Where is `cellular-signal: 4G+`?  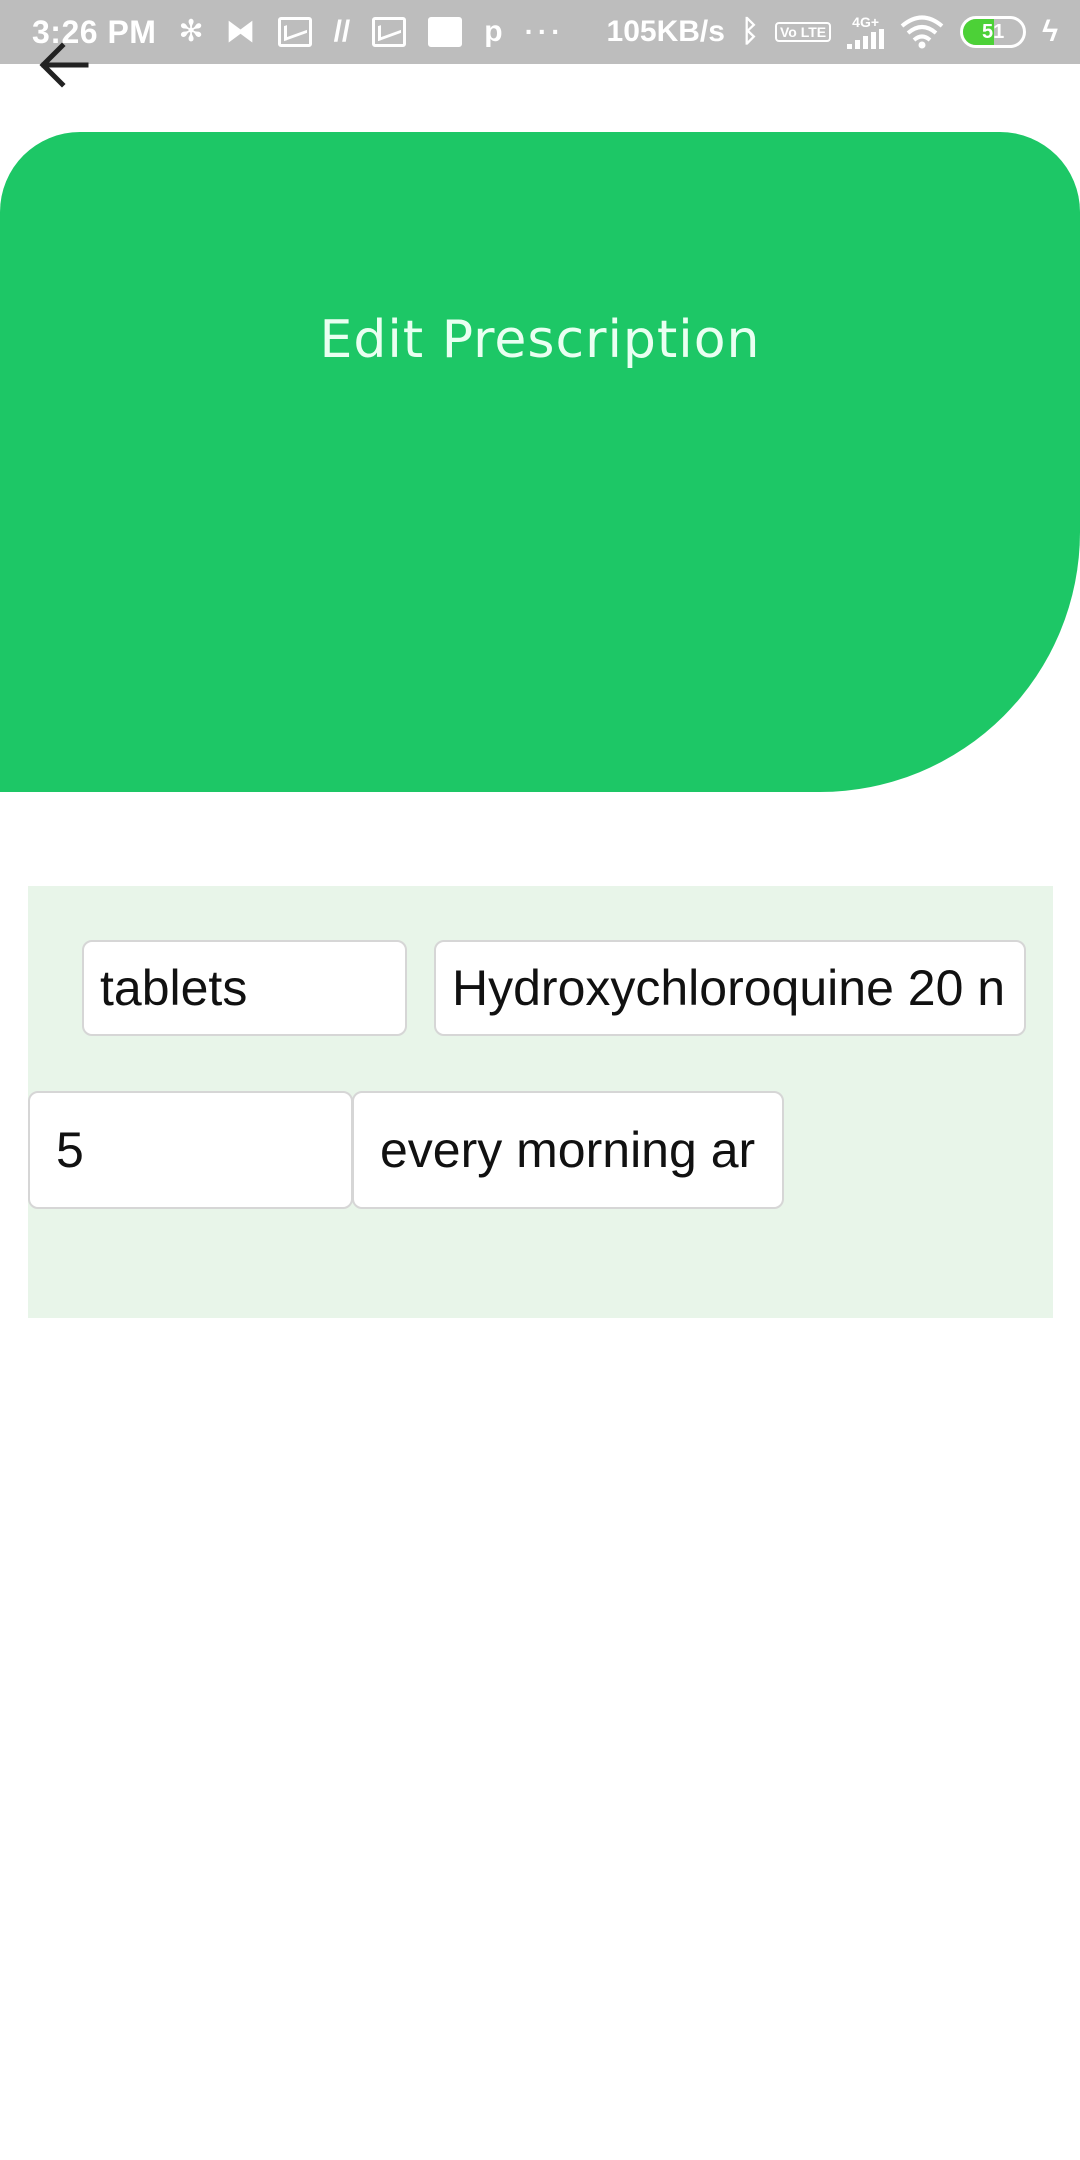 cellular-signal: 4G+ is located at coordinates (866, 31).